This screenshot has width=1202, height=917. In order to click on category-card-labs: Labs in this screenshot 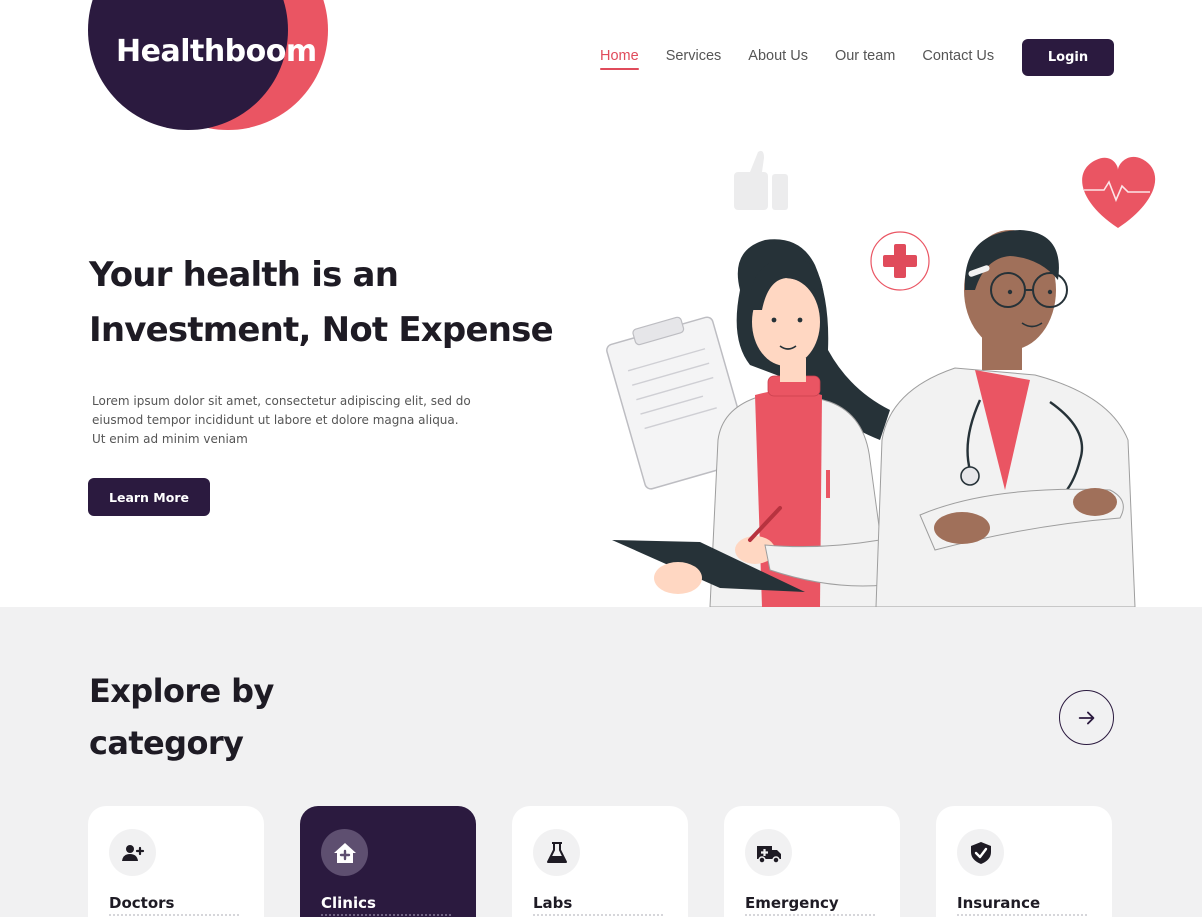, I will do `click(600, 861)`.